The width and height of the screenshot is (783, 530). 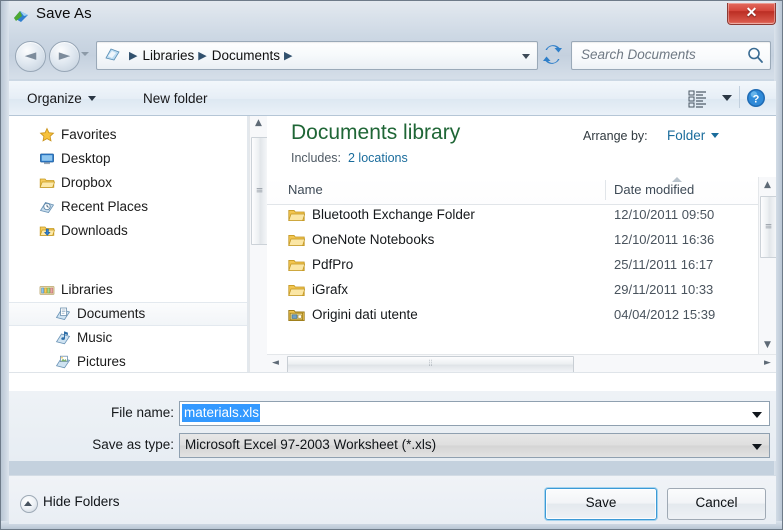 What do you see at coordinates (221, 413) in the screenshot?
I see `file-name-value: materials.xls` at bounding box center [221, 413].